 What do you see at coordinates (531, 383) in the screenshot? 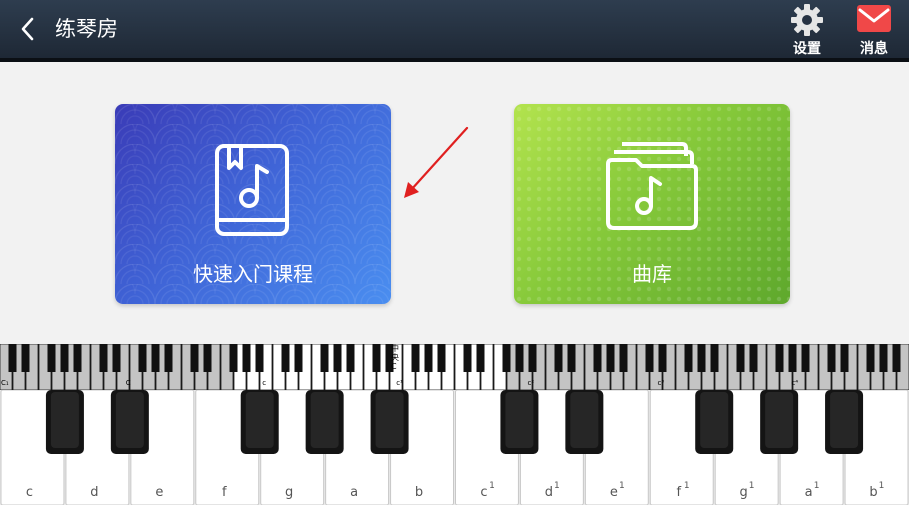
I see `mini-octave-label: c²` at bounding box center [531, 383].